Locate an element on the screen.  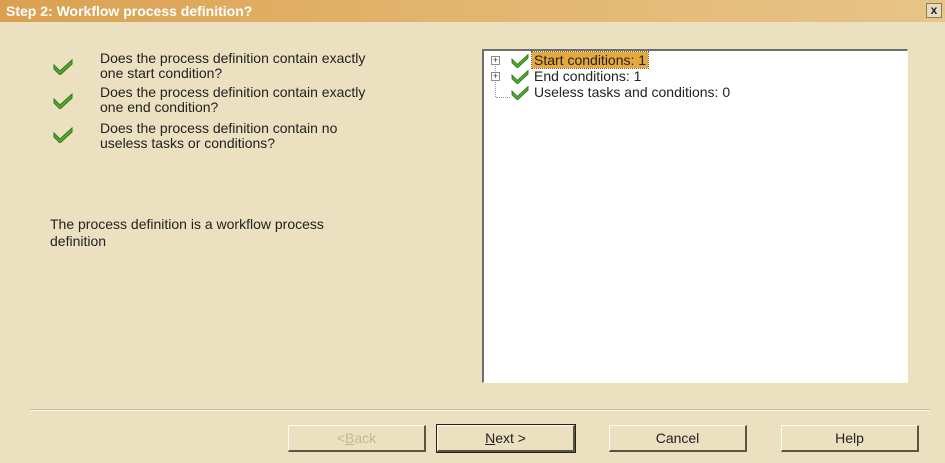
button-mnemonic: B is located at coordinates (350, 438).